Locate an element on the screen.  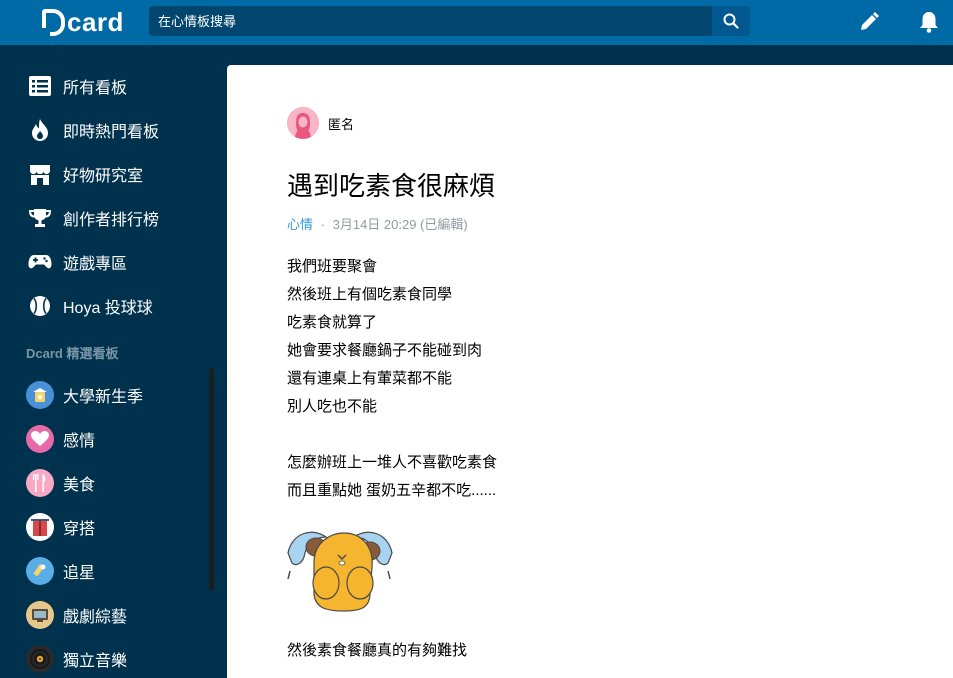
search-button is located at coordinates (731, 21).